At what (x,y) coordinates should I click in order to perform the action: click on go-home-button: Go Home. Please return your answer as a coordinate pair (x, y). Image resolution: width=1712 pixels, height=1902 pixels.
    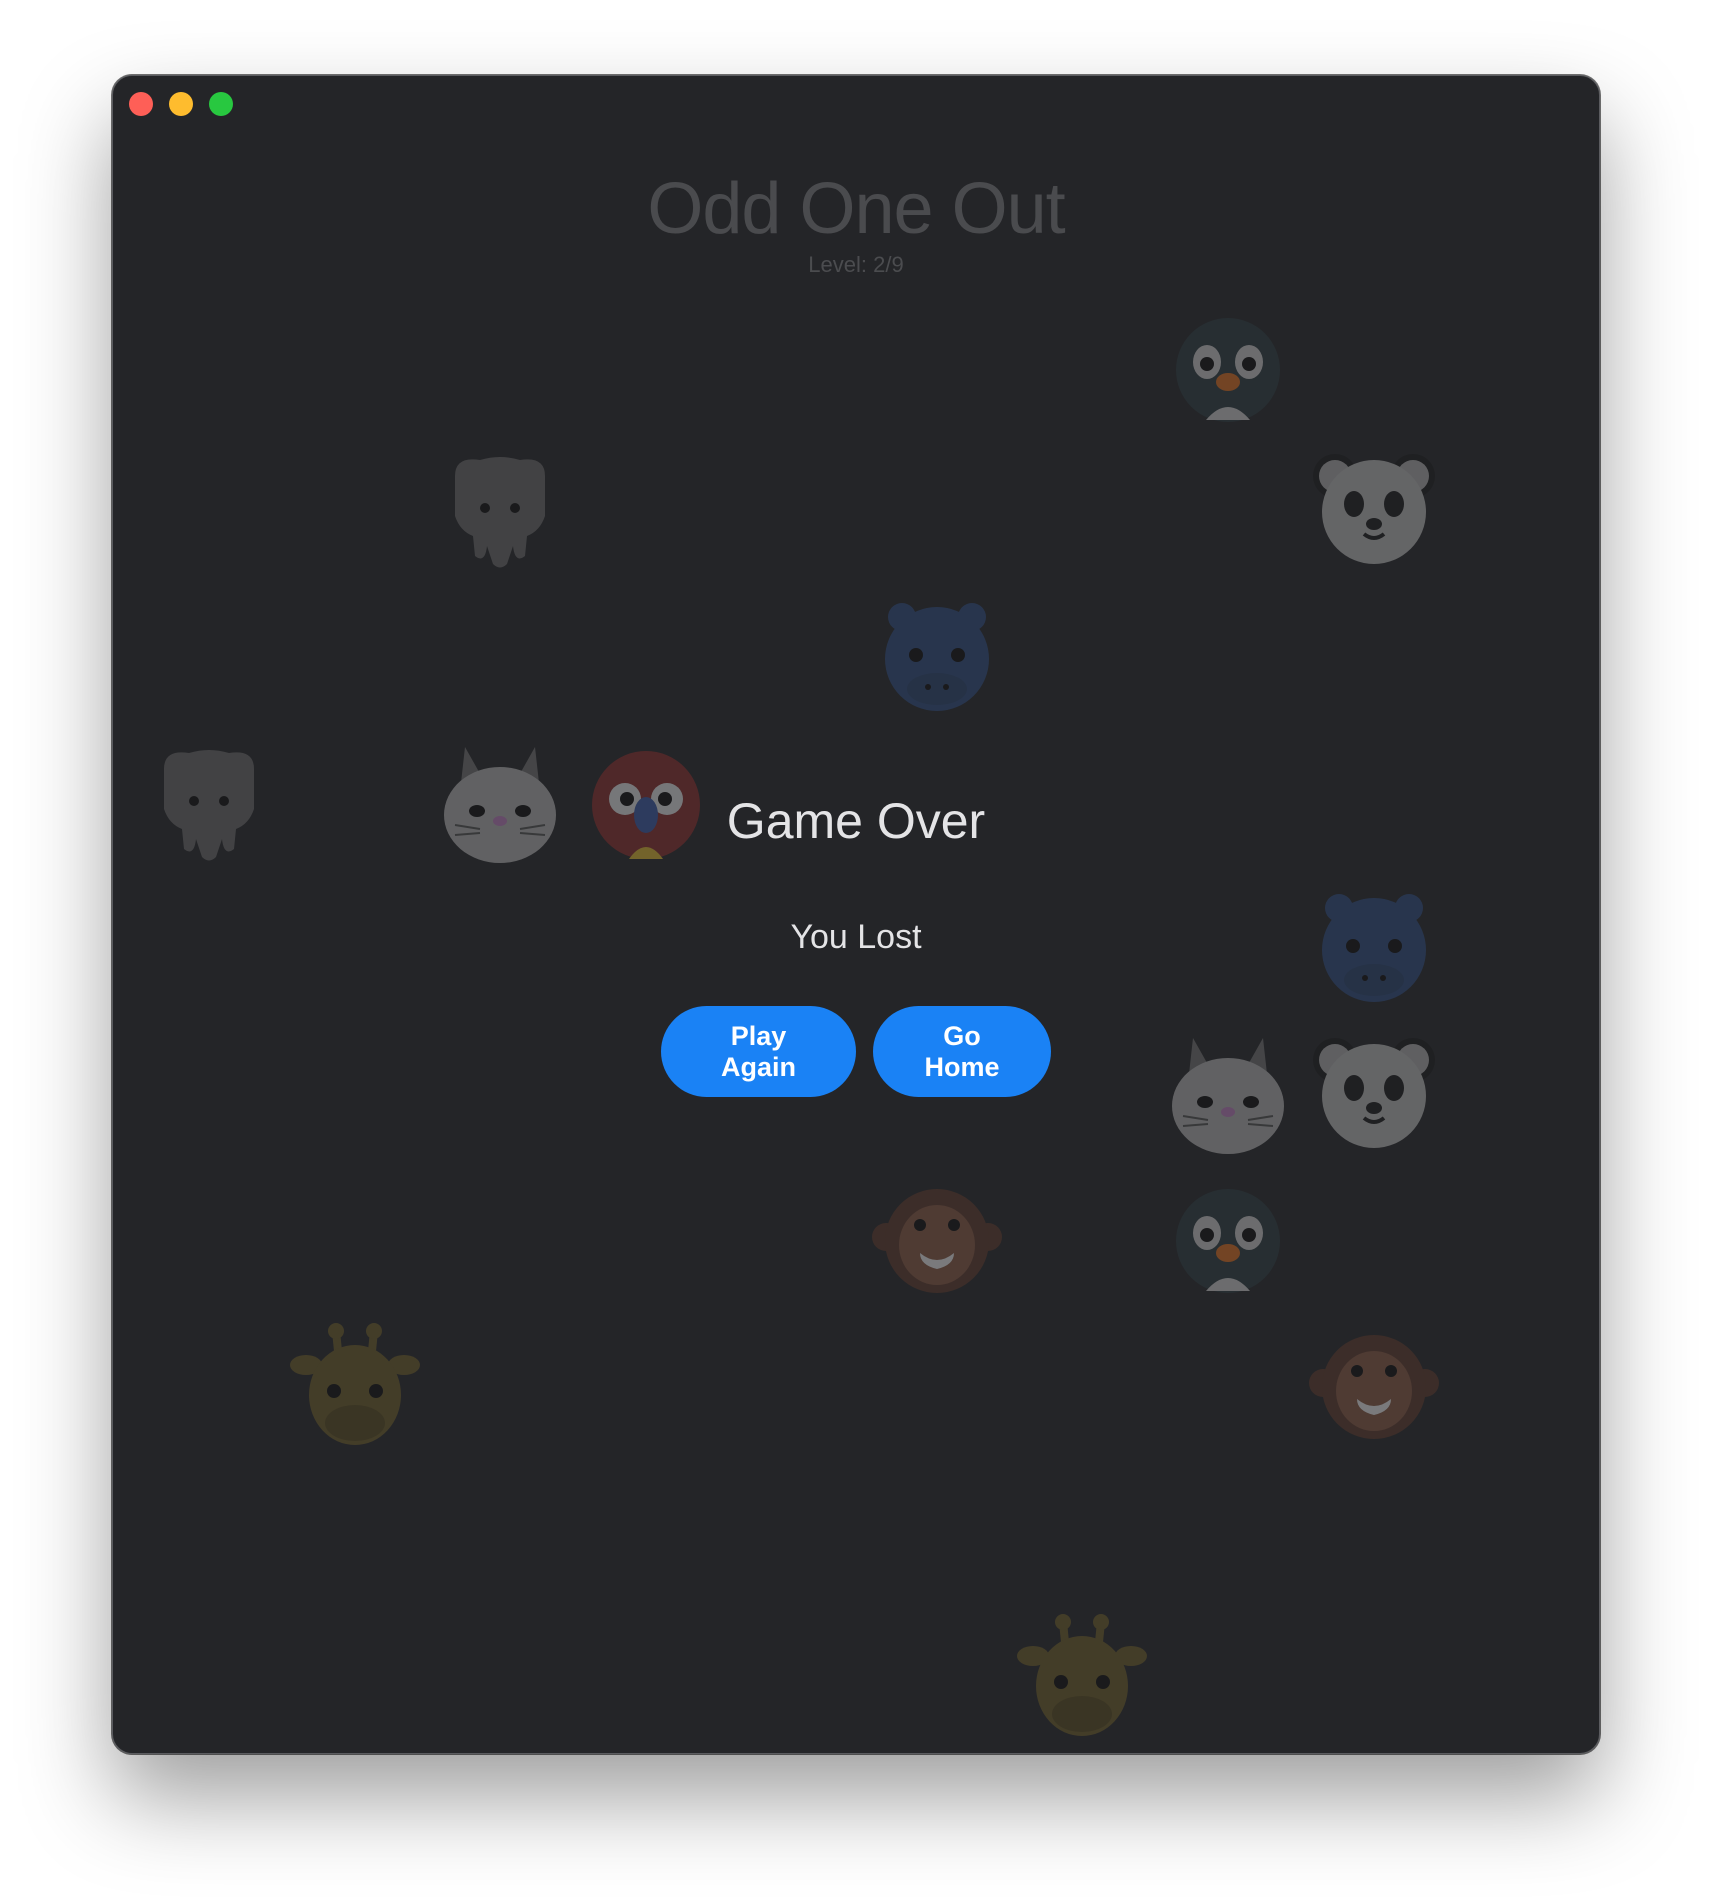
    Looking at the image, I should click on (962, 1051).